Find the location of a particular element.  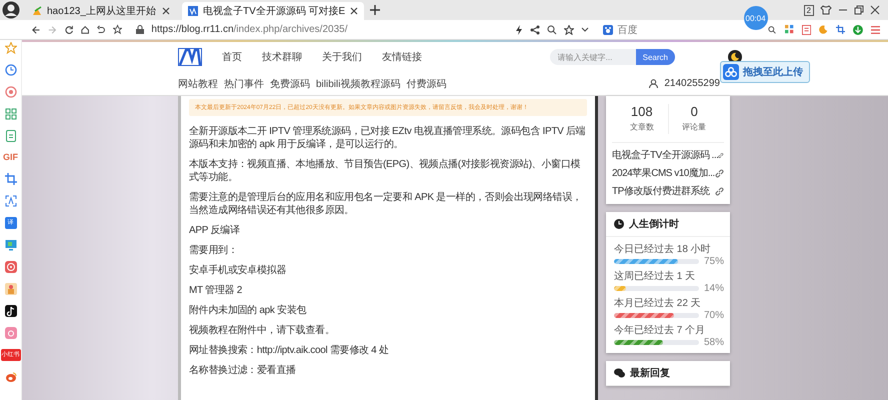

progress-percent: 70% is located at coordinates (713, 315).